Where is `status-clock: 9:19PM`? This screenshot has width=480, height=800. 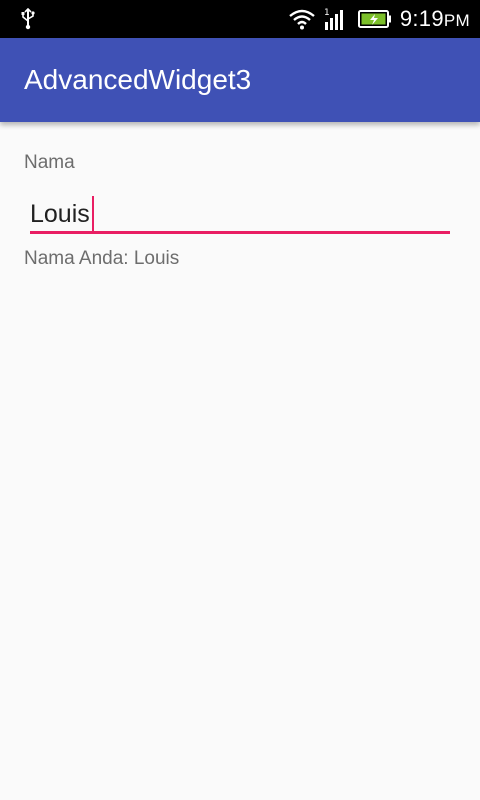
status-clock: 9:19PM is located at coordinates (435, 19).